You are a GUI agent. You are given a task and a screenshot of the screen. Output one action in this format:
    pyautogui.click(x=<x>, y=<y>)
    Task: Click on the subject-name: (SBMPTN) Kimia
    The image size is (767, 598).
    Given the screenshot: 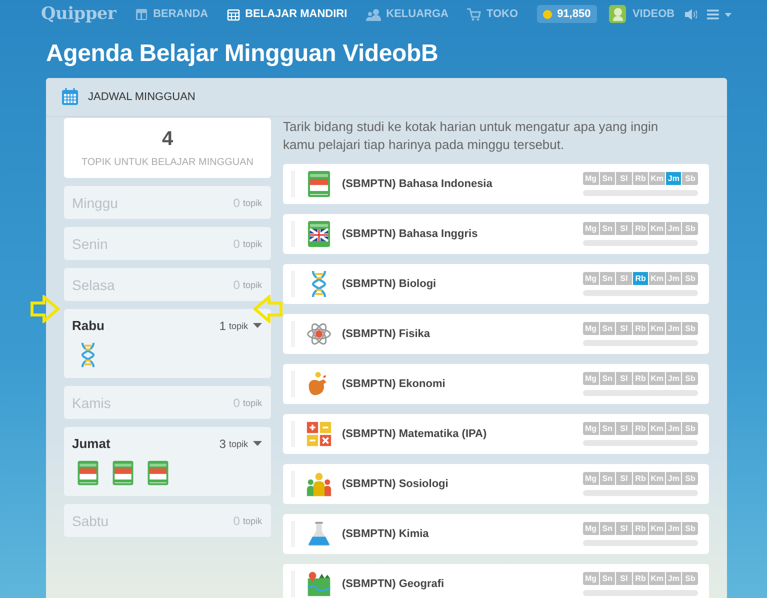 What is the action you would take?
    pyautogui.click(x=386, y=534)
    